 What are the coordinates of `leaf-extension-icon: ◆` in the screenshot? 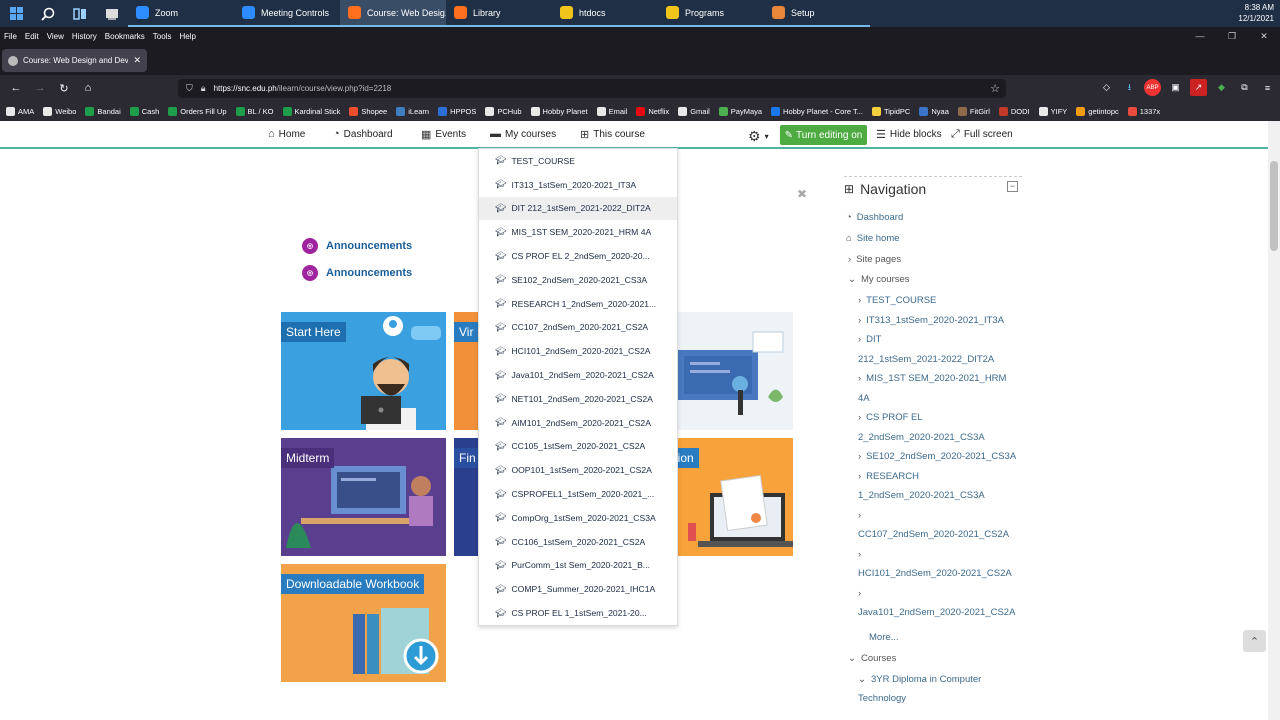 It's located at (1221, 87).